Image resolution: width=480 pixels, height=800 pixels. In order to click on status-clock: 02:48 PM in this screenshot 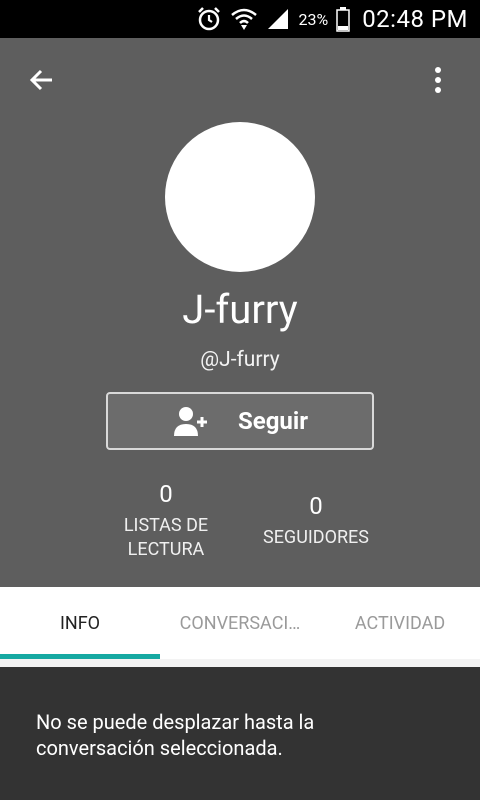, I will do `click(415, 19)`.